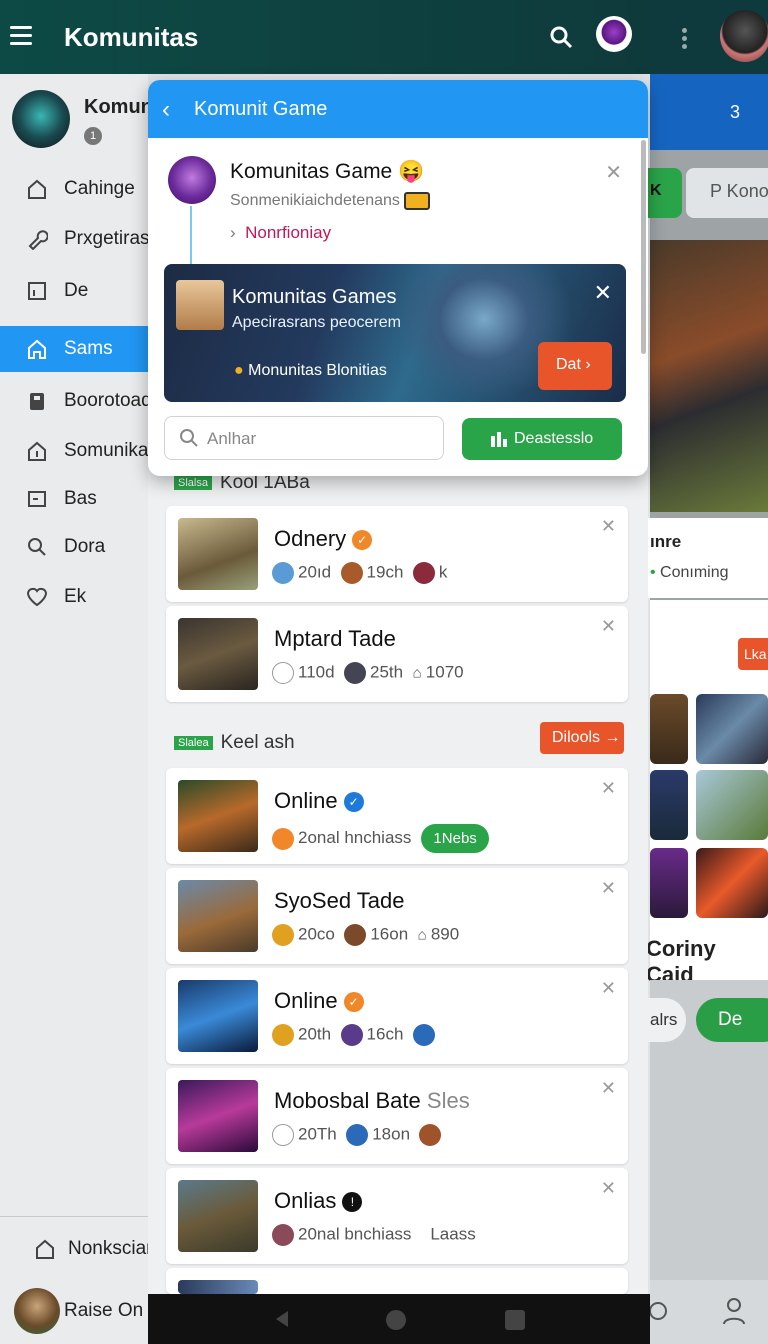 The image size is (768, 1344). Describe the element at coordinates (74, 349) in the screenshot. I see `sidebar-item-sams: Sams` at that location.